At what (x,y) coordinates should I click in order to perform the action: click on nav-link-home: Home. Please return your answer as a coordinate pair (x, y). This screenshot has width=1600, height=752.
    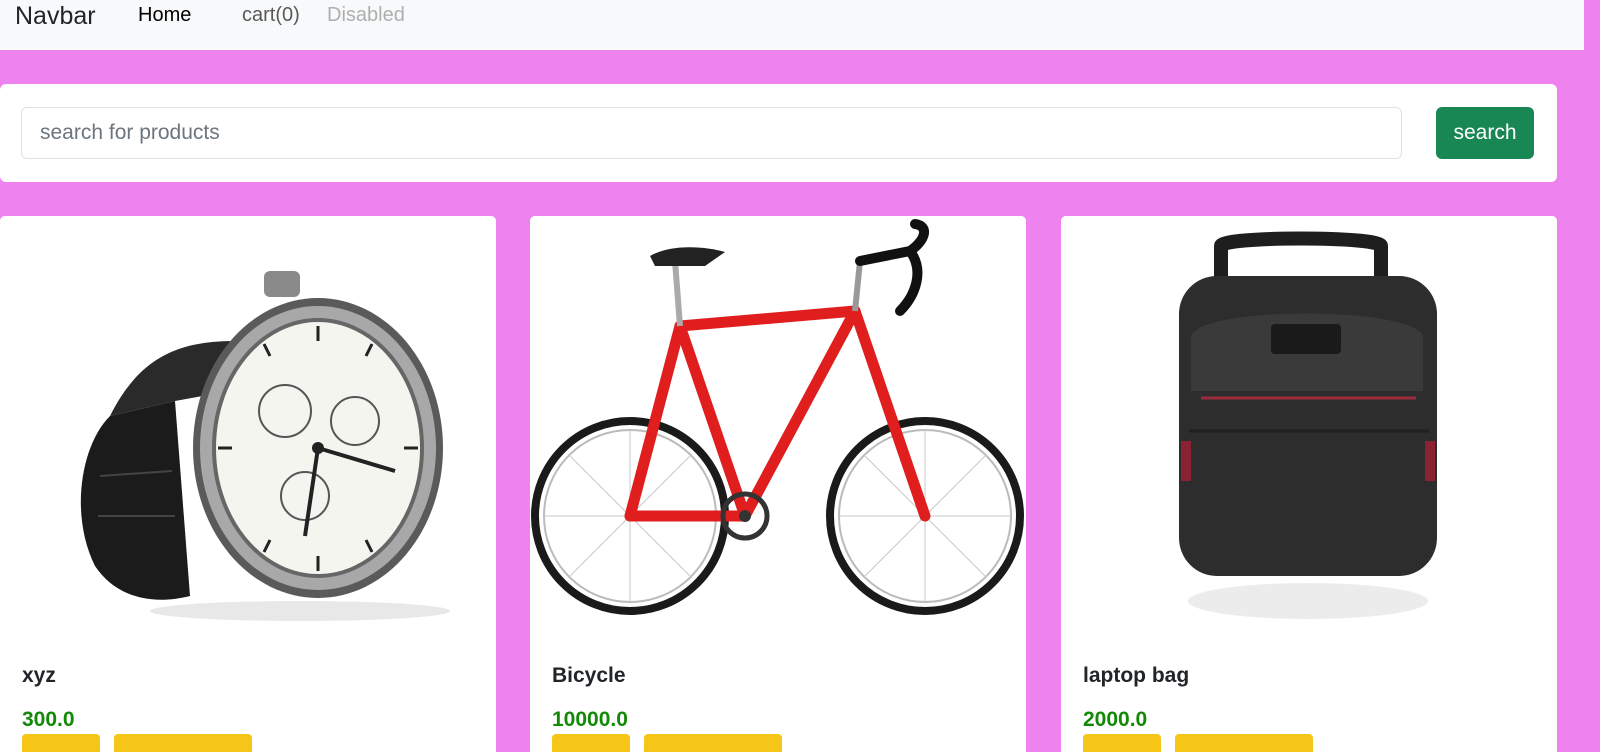
    Looking at the image, I should click on (164, 15).